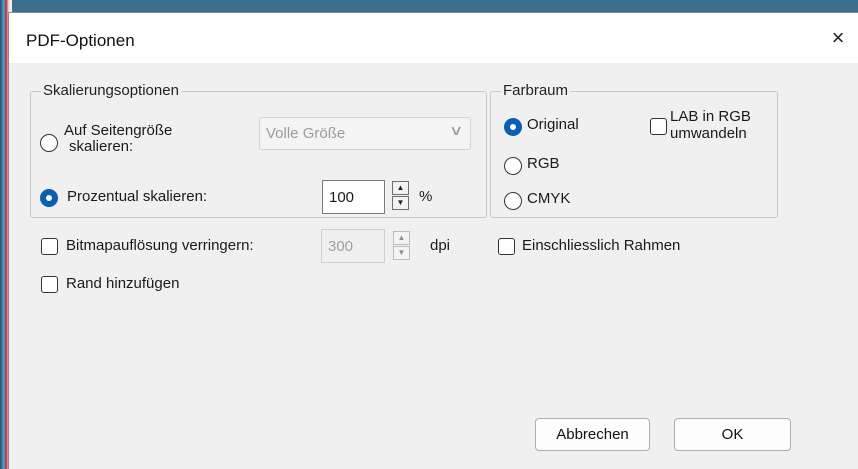 This screenshot has width=858, height=469. I want to click on title-bar: PDF-Optionen ×, so click(433, 38).